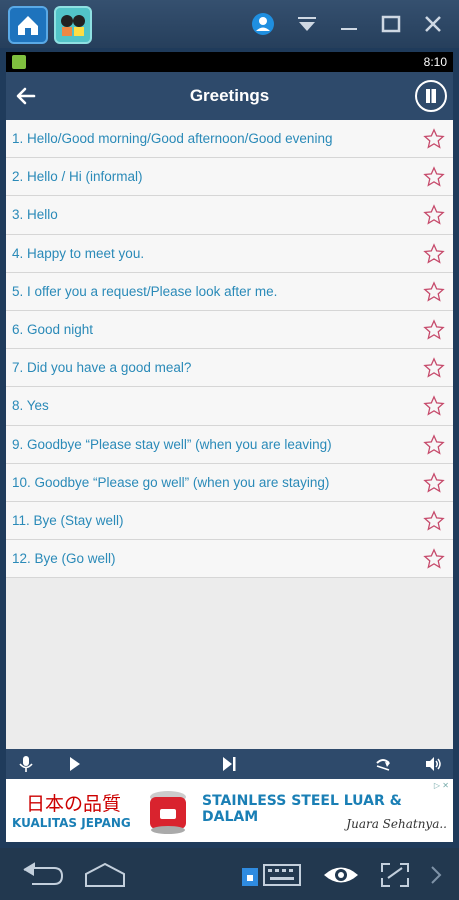 The height and width of the screenshot is (900, 459). Describe the element at coordinates (395, 875) in the screenshot. I see `fullscreen-icon` at that location.